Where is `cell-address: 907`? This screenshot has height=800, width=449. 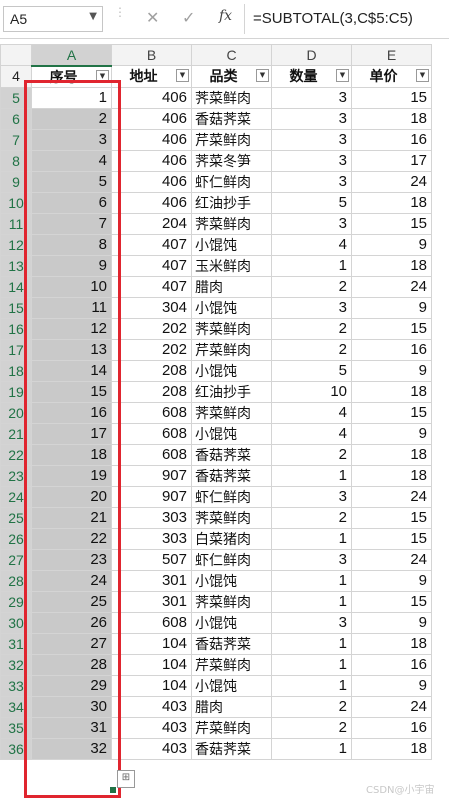 cell-address: 907 is located at coordinates (151, 475).